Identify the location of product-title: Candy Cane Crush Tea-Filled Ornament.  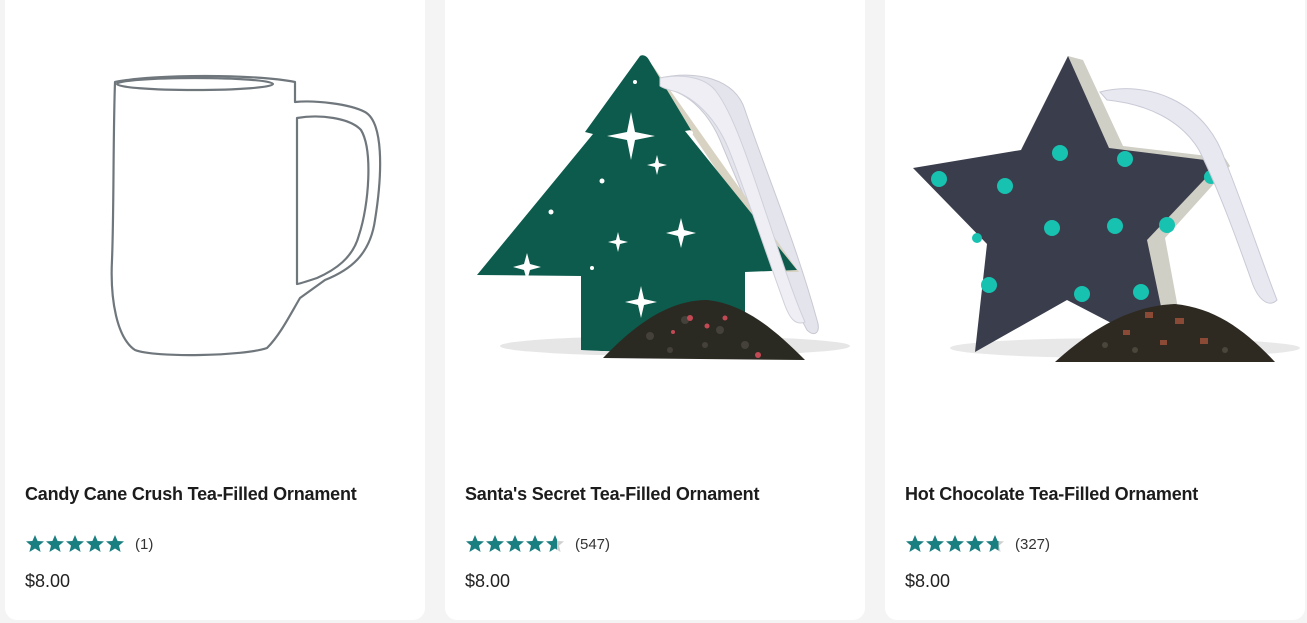
(191, 494).